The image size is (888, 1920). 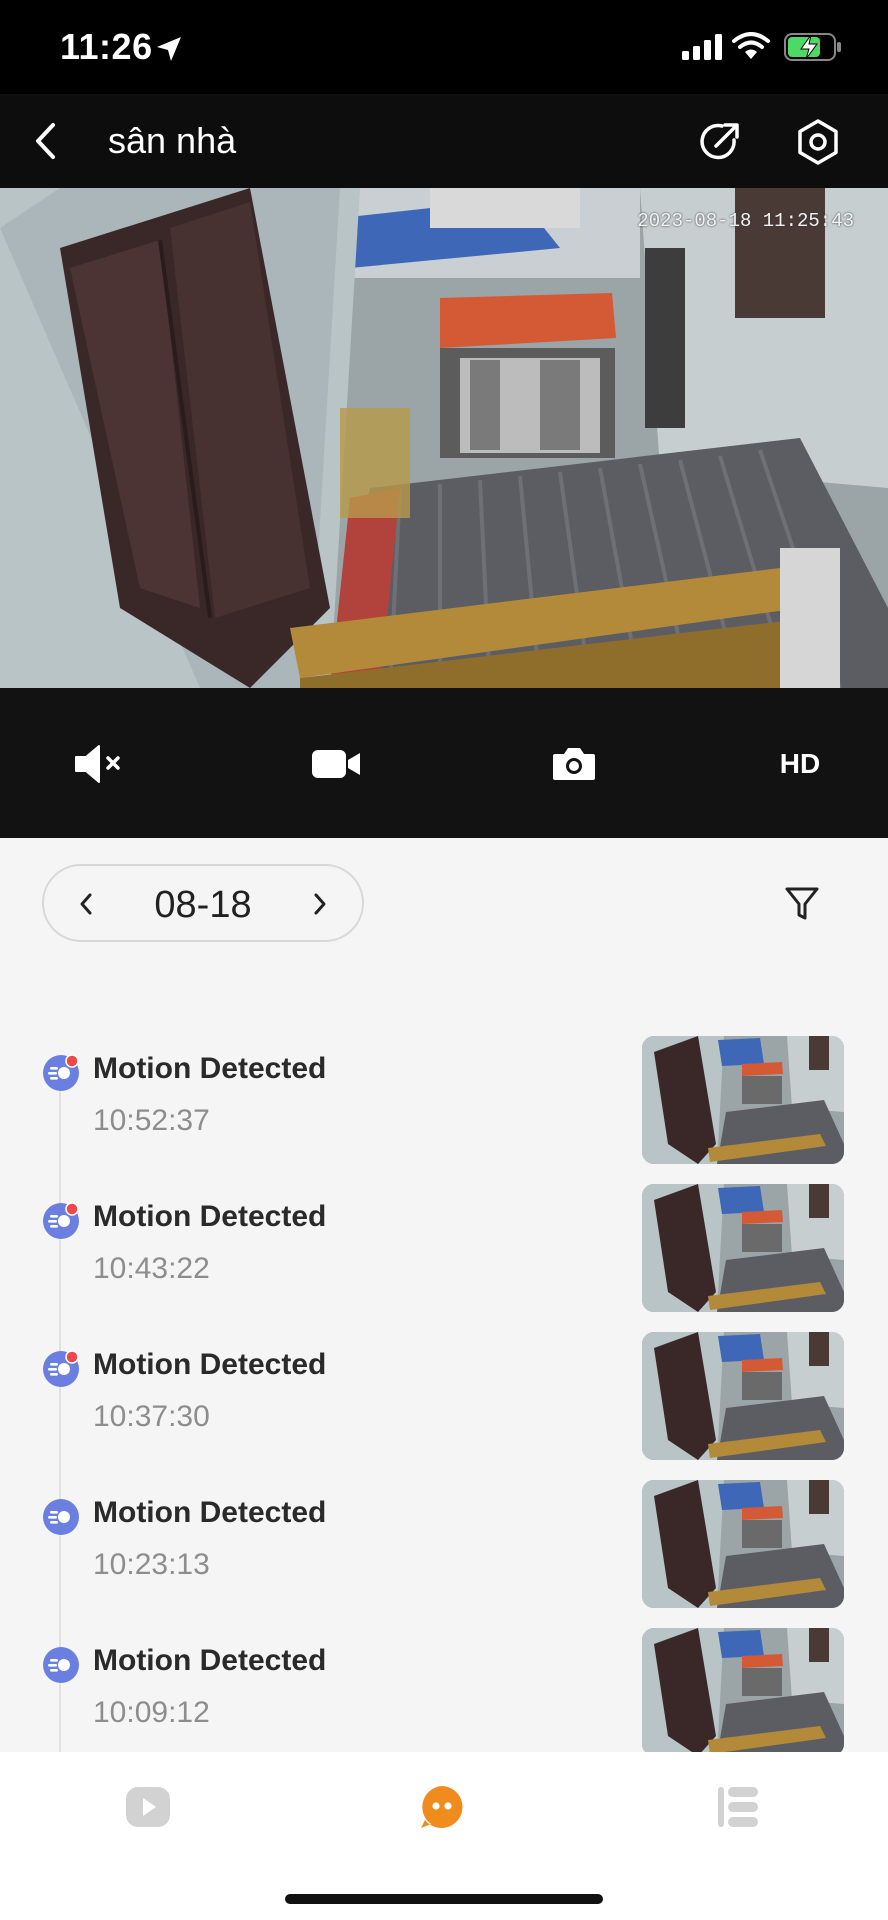 I want to click on bottom-nav, so click(x=444, y=1836).